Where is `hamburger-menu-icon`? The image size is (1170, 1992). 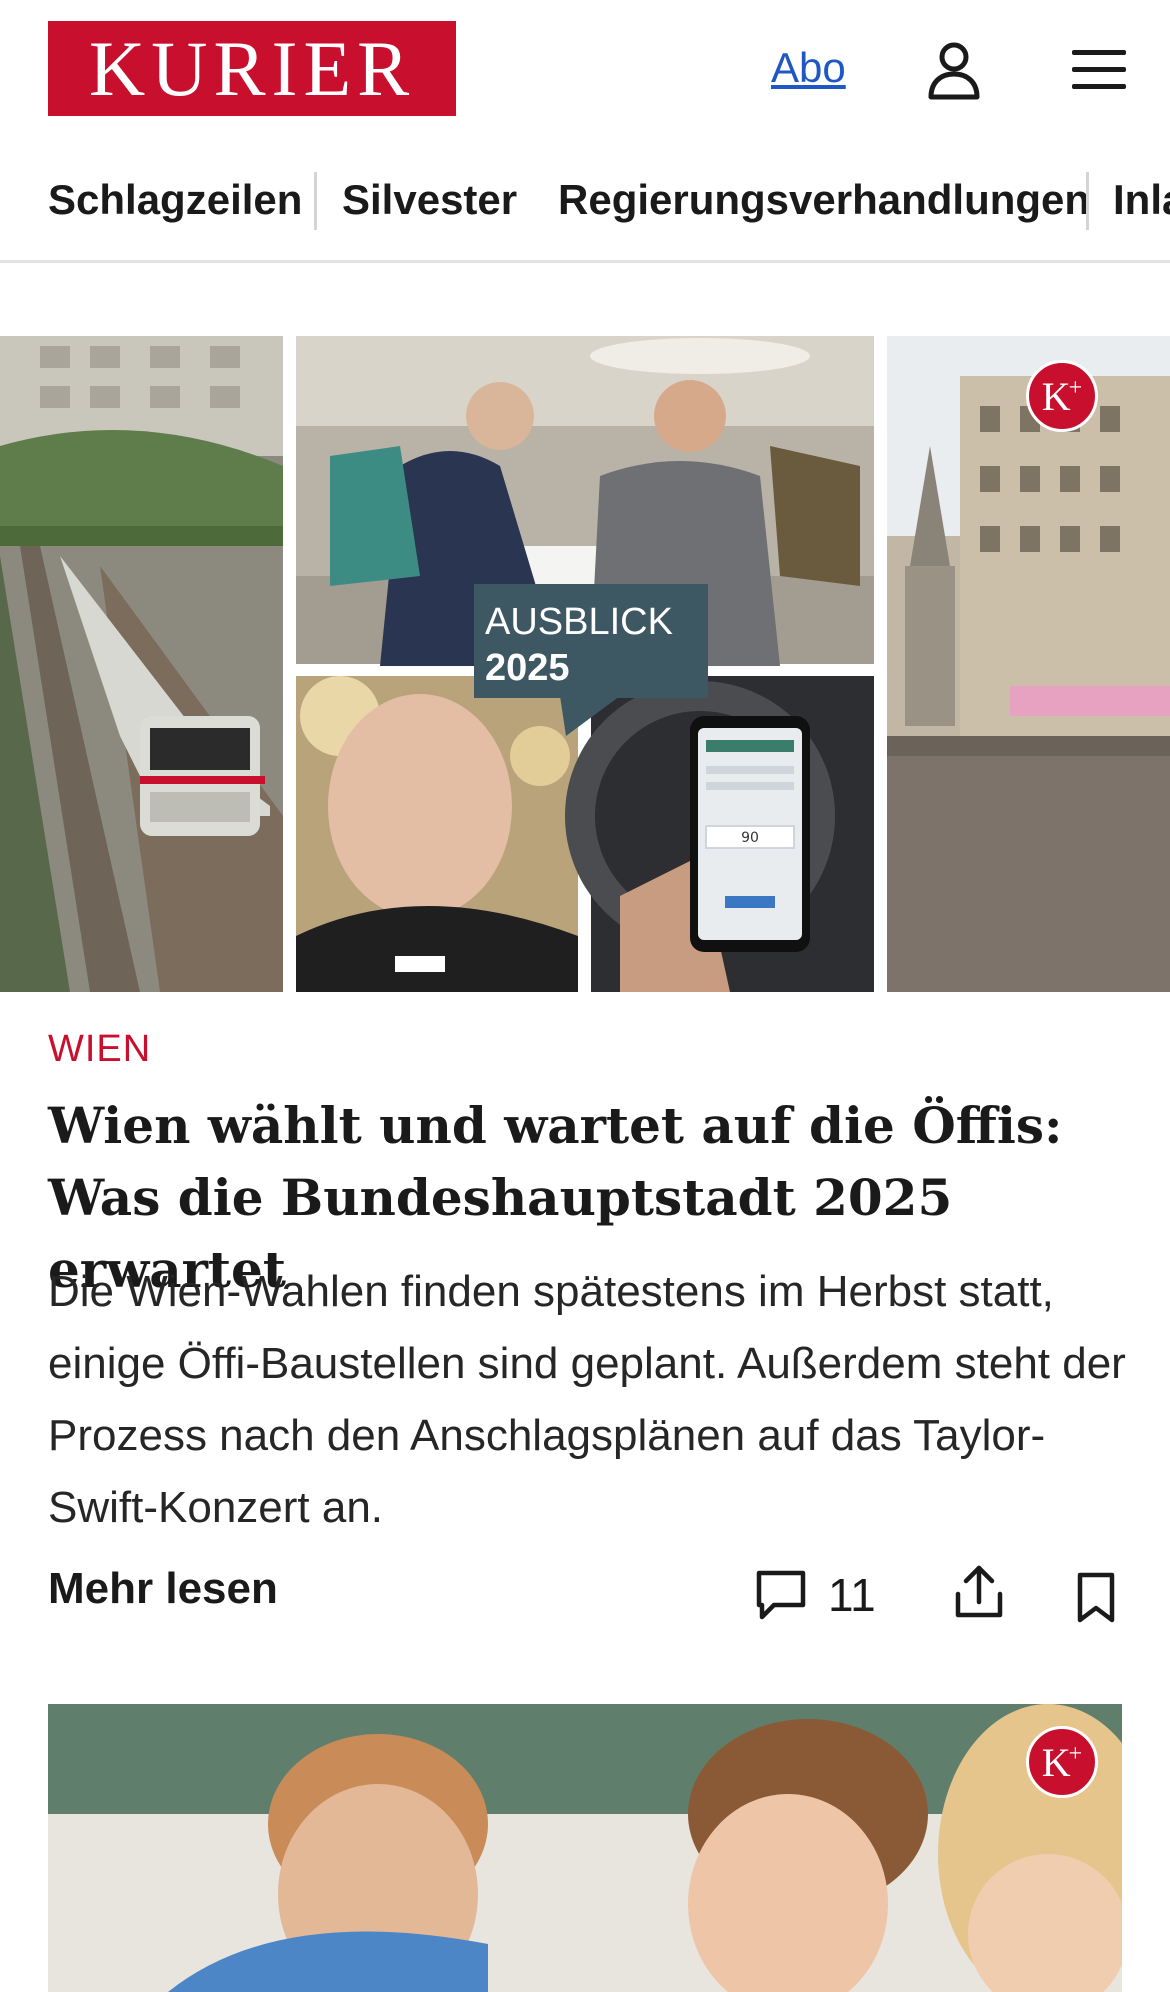
hamburger-menu-icon is located at coordinates (1099, 70).